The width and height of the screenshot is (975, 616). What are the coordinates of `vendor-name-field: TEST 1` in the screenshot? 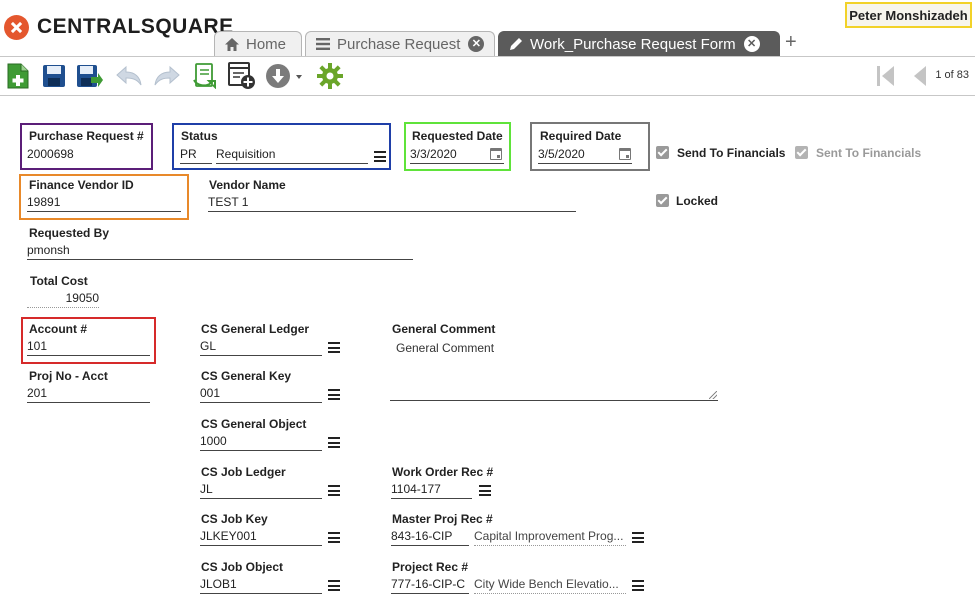 It's located at (392, 203).